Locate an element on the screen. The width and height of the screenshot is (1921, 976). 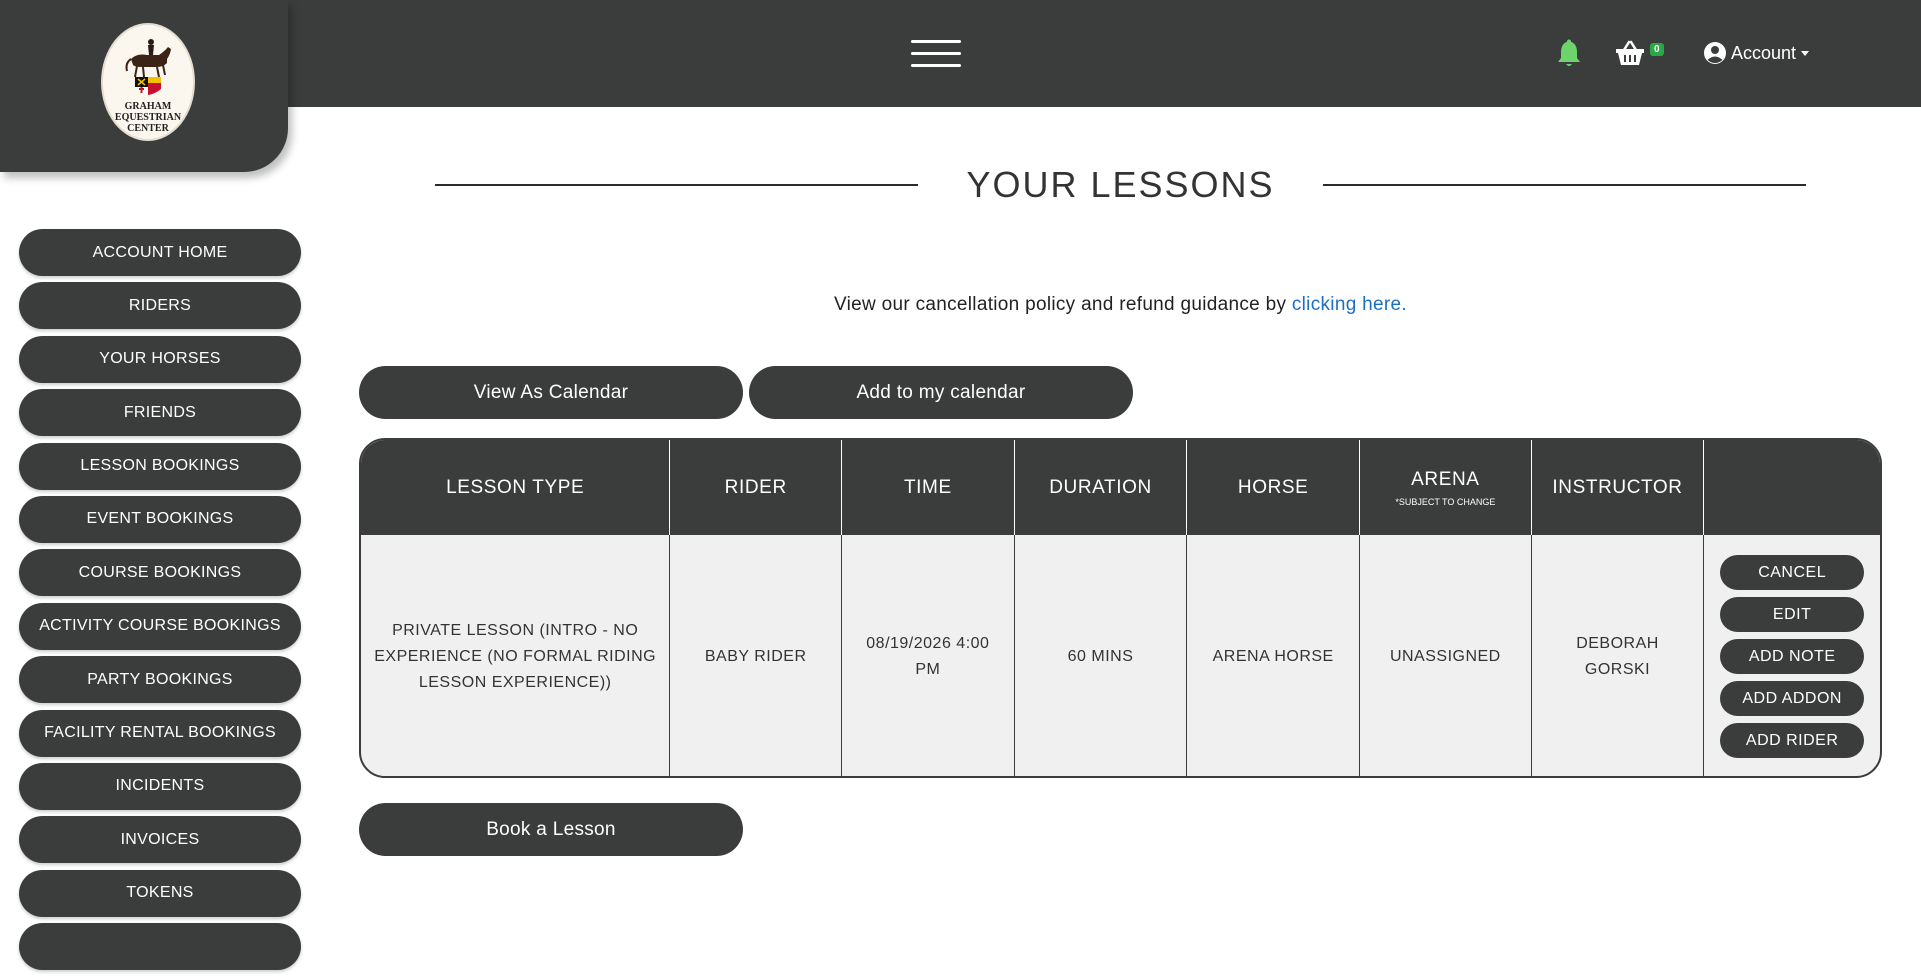
header-arena-note: *SUBJECT TO CHANGE is located at coordinates (1445, 501).